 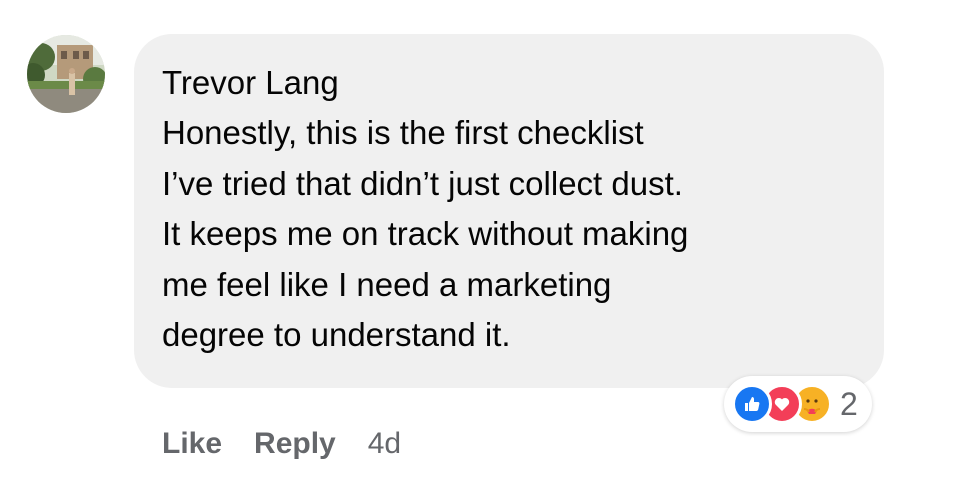 What do you see at coordinates (425, 233) in the screenshot?
I see `comment-text-line: It keeps me on track without making` at bounding box center [425, 233].